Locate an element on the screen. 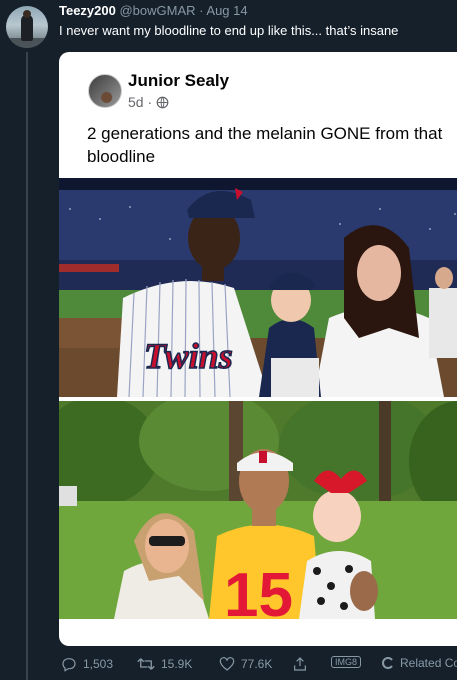  c-logo-icon is located at coordinates (387, 663).